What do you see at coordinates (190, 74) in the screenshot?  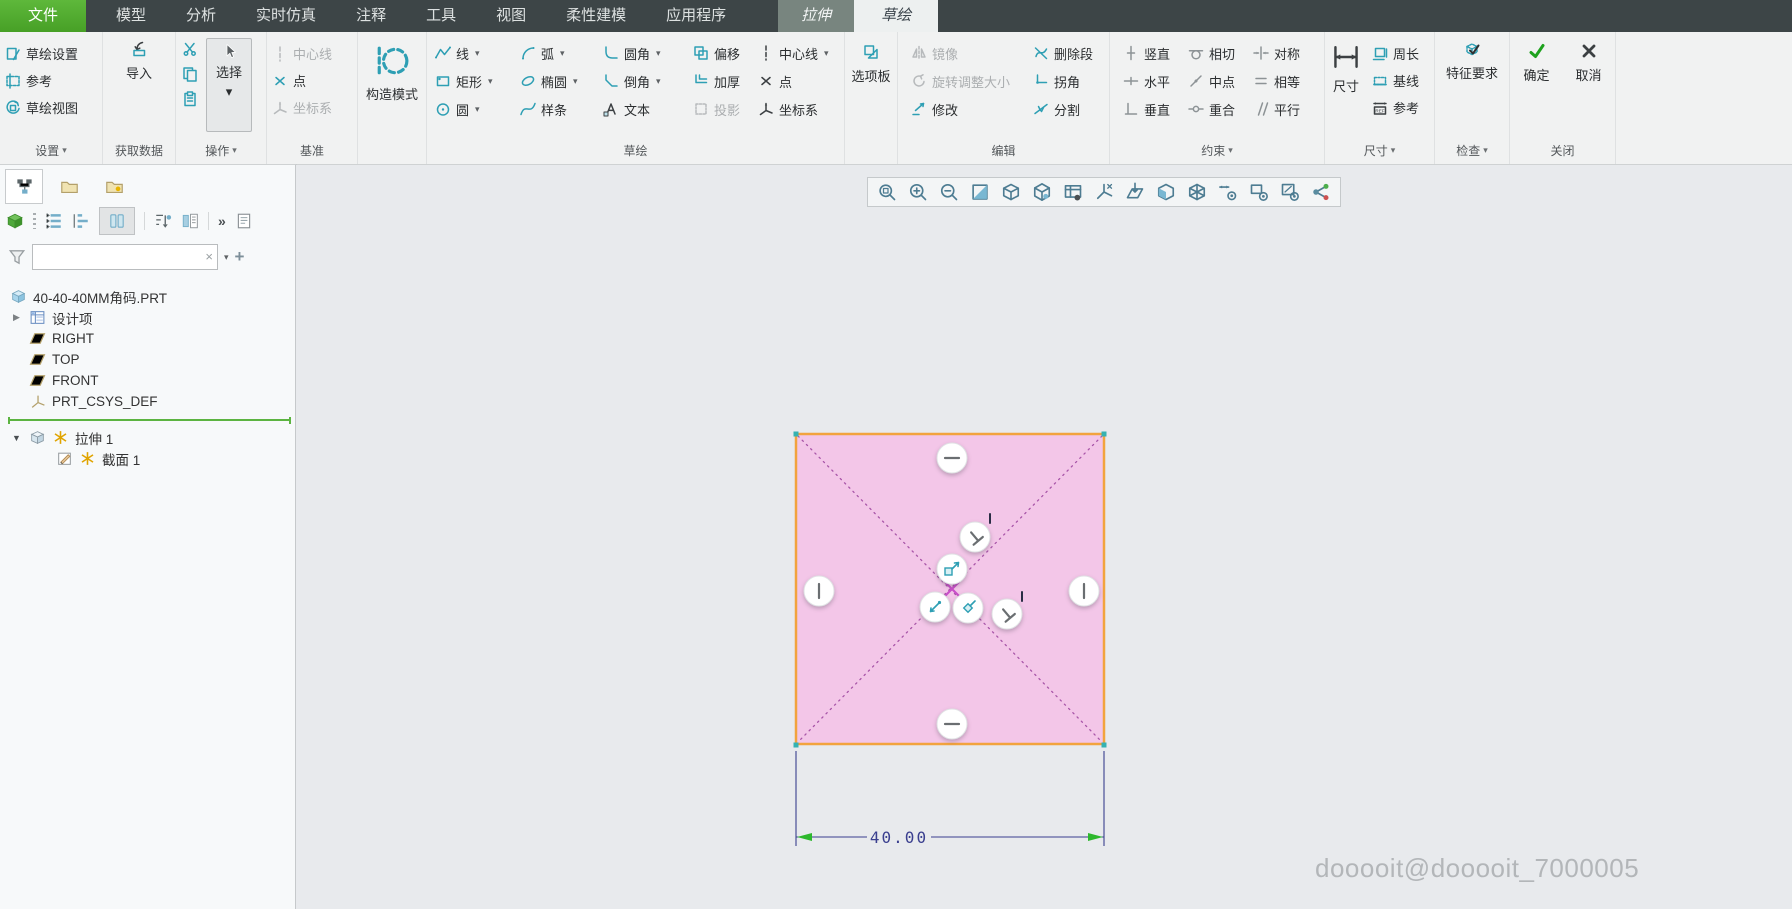 I see `copy-icon` at bounding box center [190, 74].